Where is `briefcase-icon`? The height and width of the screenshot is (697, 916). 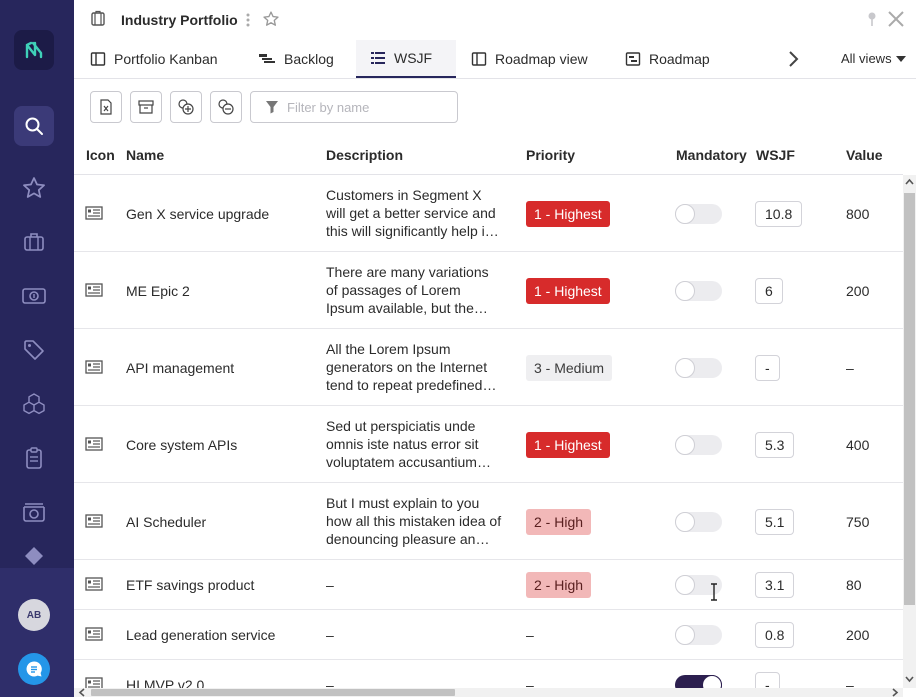
briefcase-icon is located at coordinates (34, 242).